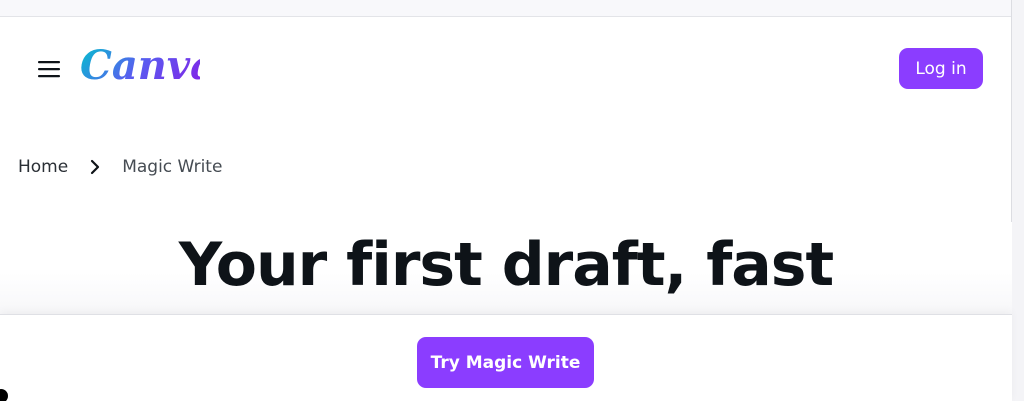  I want to click on breadcrumb-home-link: Home, so click(43, 167).